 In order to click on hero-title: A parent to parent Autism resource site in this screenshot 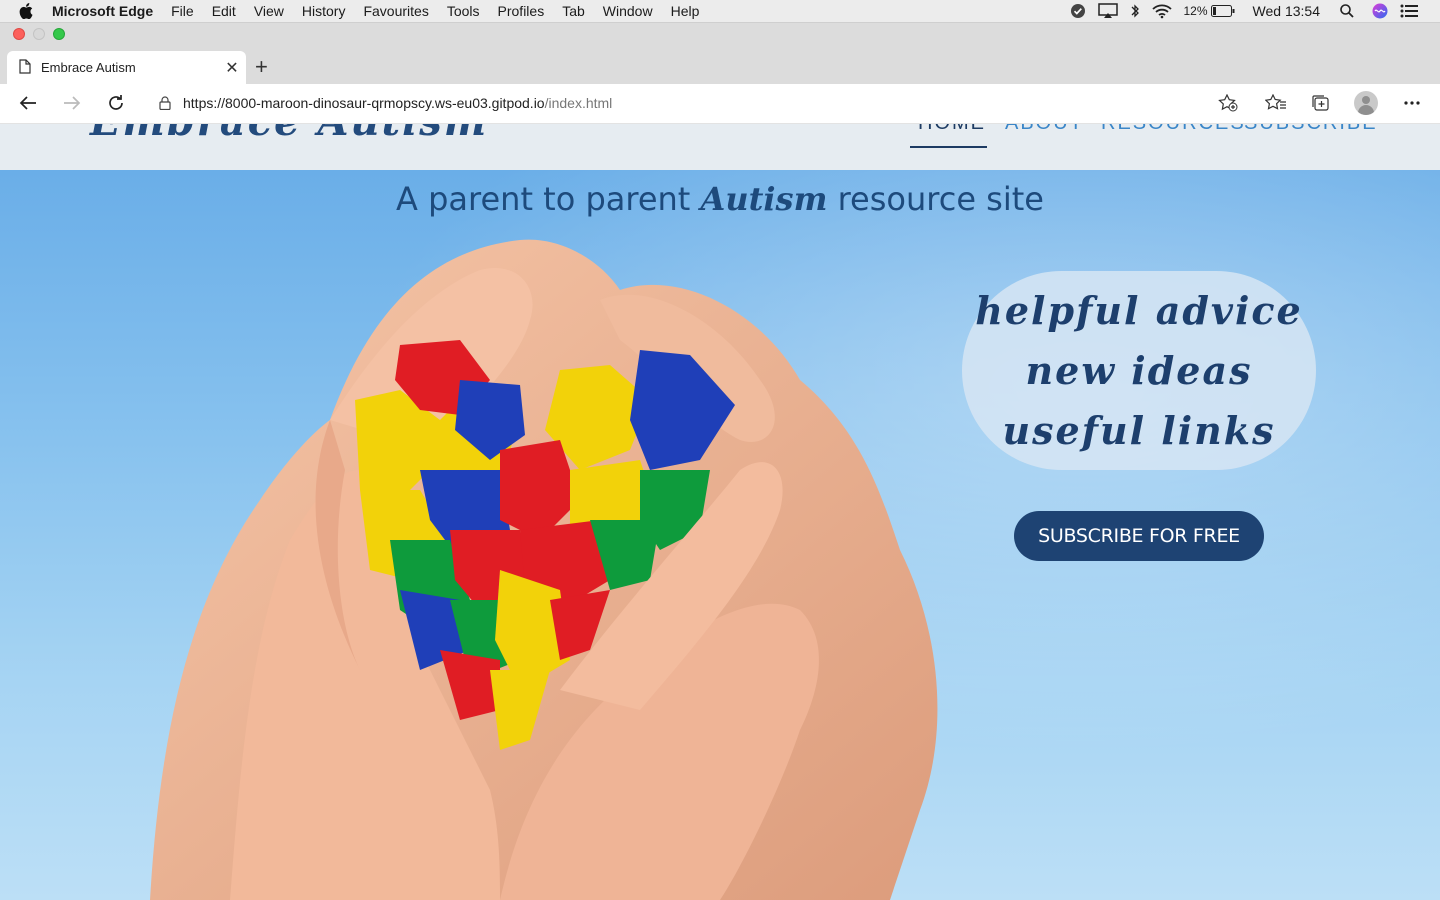, I will do `click(720, 199)`.